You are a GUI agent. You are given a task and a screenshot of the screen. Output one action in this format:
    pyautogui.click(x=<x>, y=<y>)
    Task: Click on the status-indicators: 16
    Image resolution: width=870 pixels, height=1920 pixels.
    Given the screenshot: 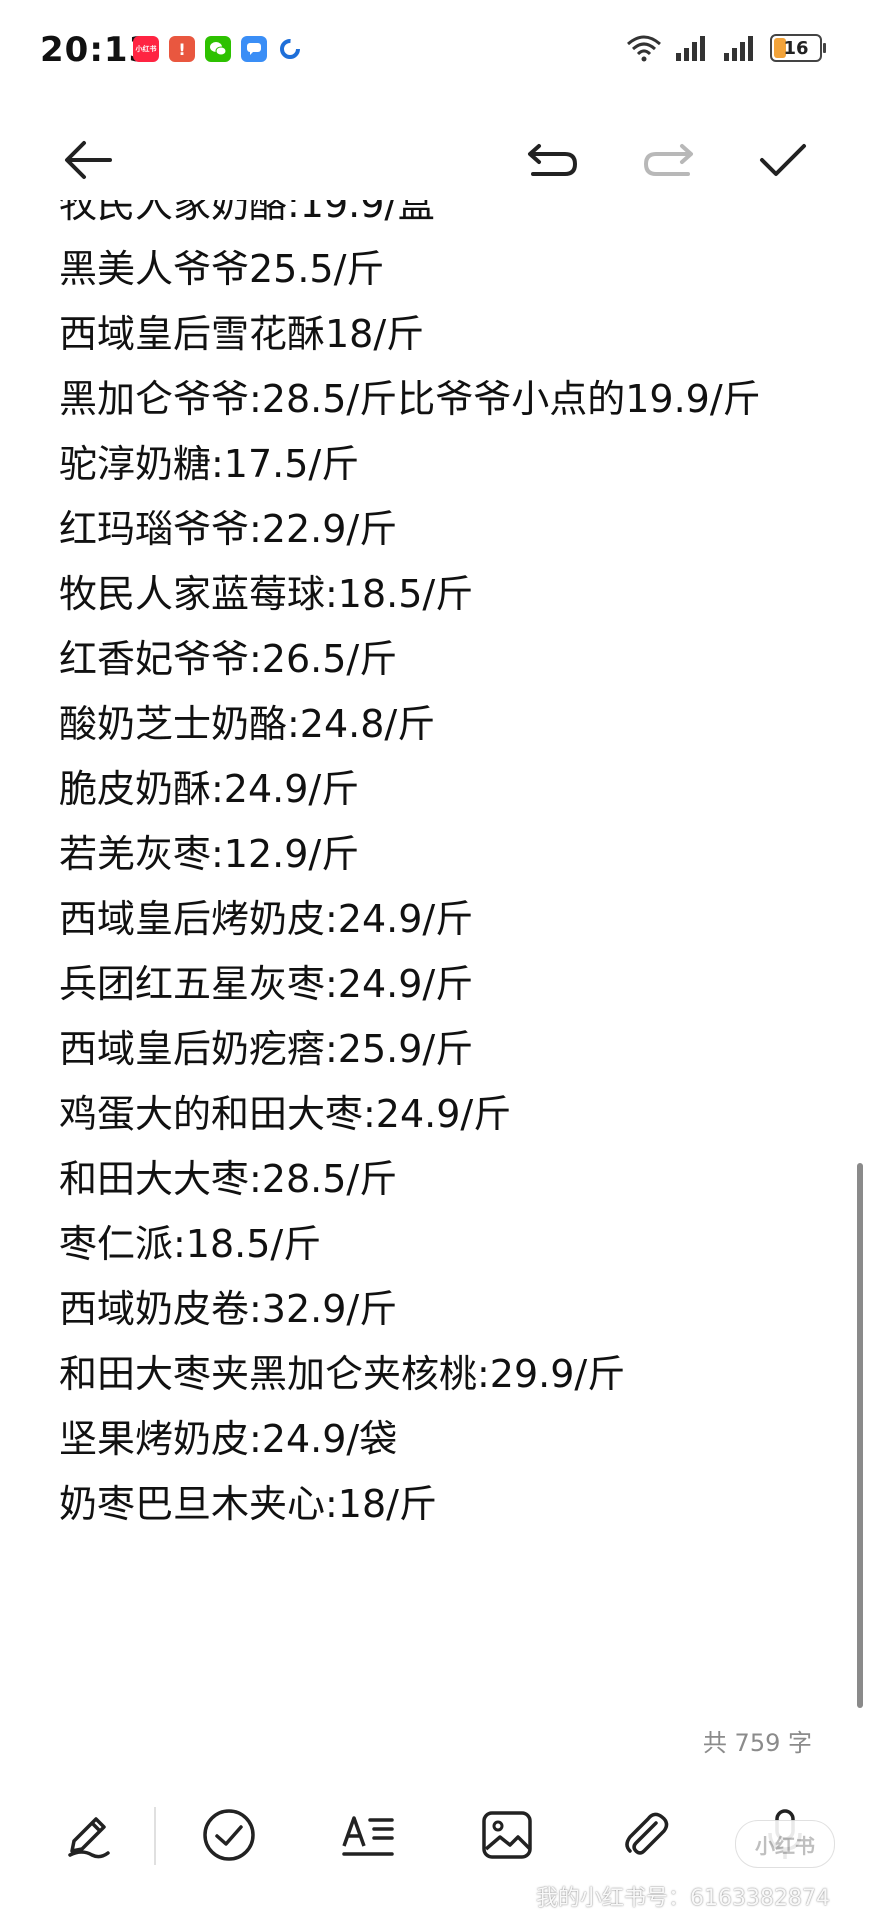 What is the action you would take?
    pyautogui.click(x=726, y=48)
    